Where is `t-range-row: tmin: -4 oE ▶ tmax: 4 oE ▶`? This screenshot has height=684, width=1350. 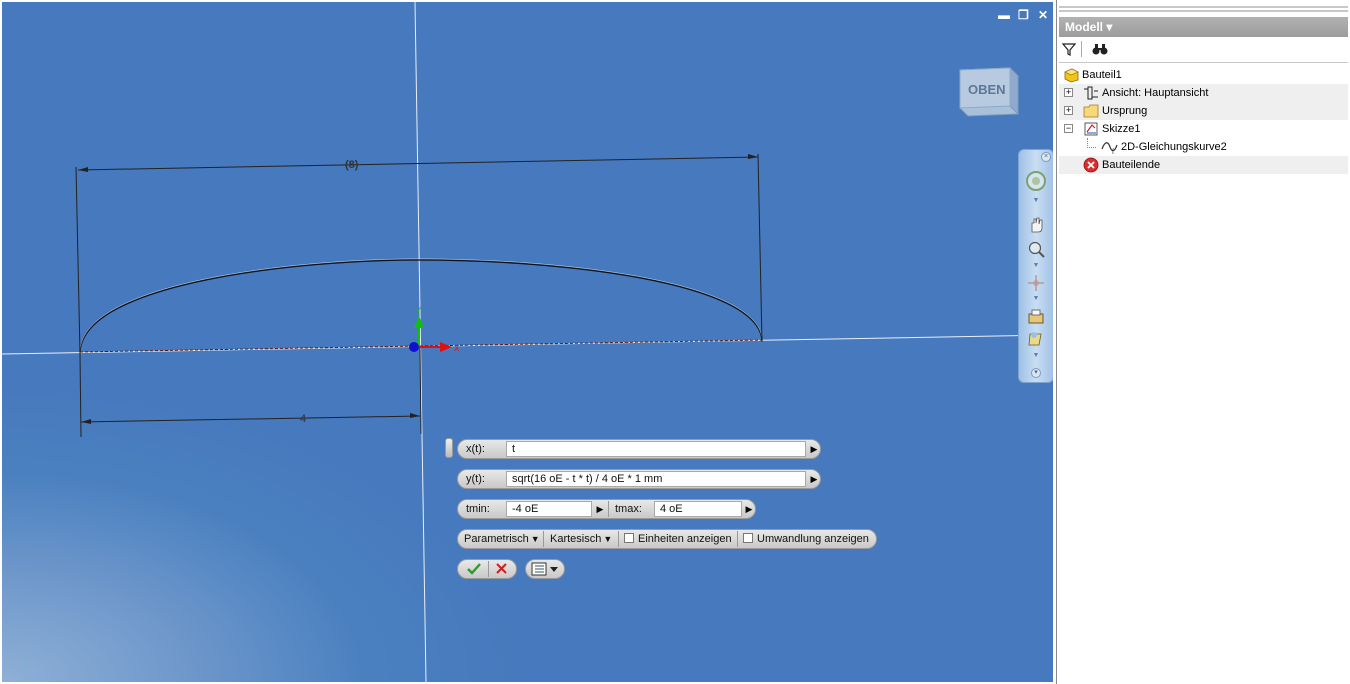 t-range-row: tmin: -4 oE ▶ tmax: 4 oE ▶ is located at coordinates (606, 509).